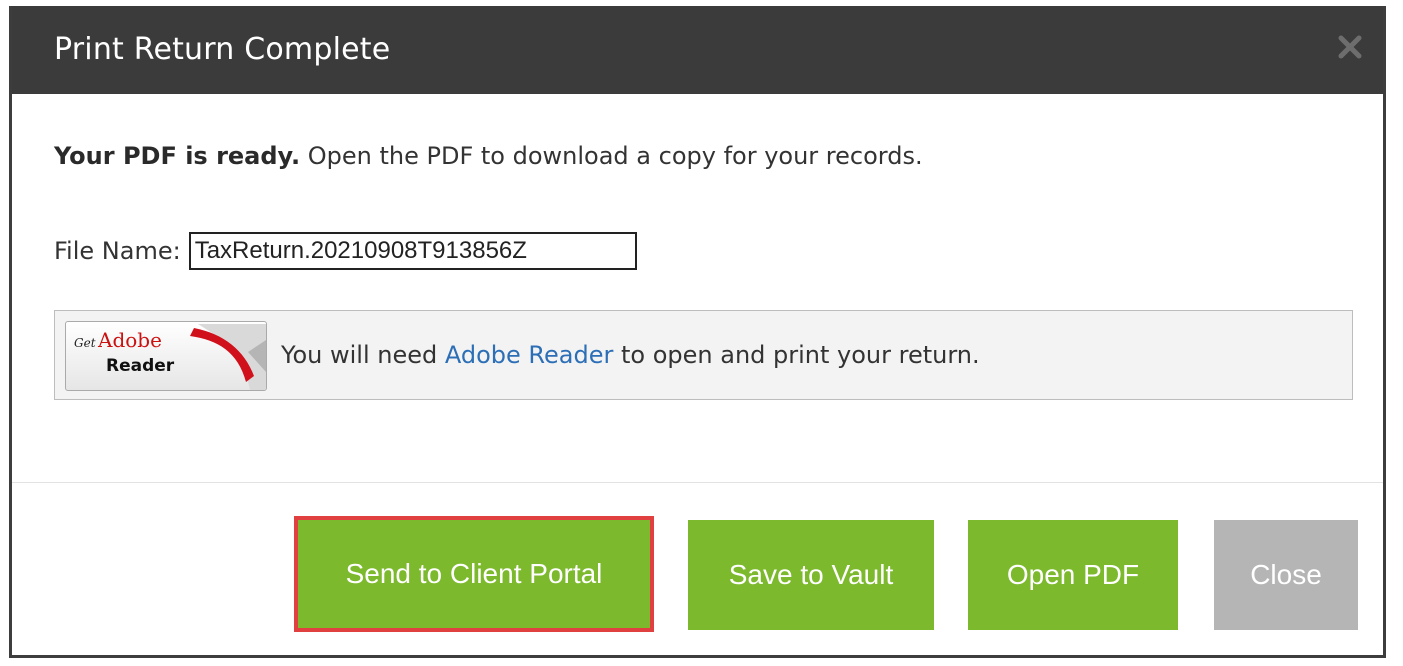  Describe the element at coordinates (85, 343) in the screenshot. I see `badge-get-text: Get` at that location.